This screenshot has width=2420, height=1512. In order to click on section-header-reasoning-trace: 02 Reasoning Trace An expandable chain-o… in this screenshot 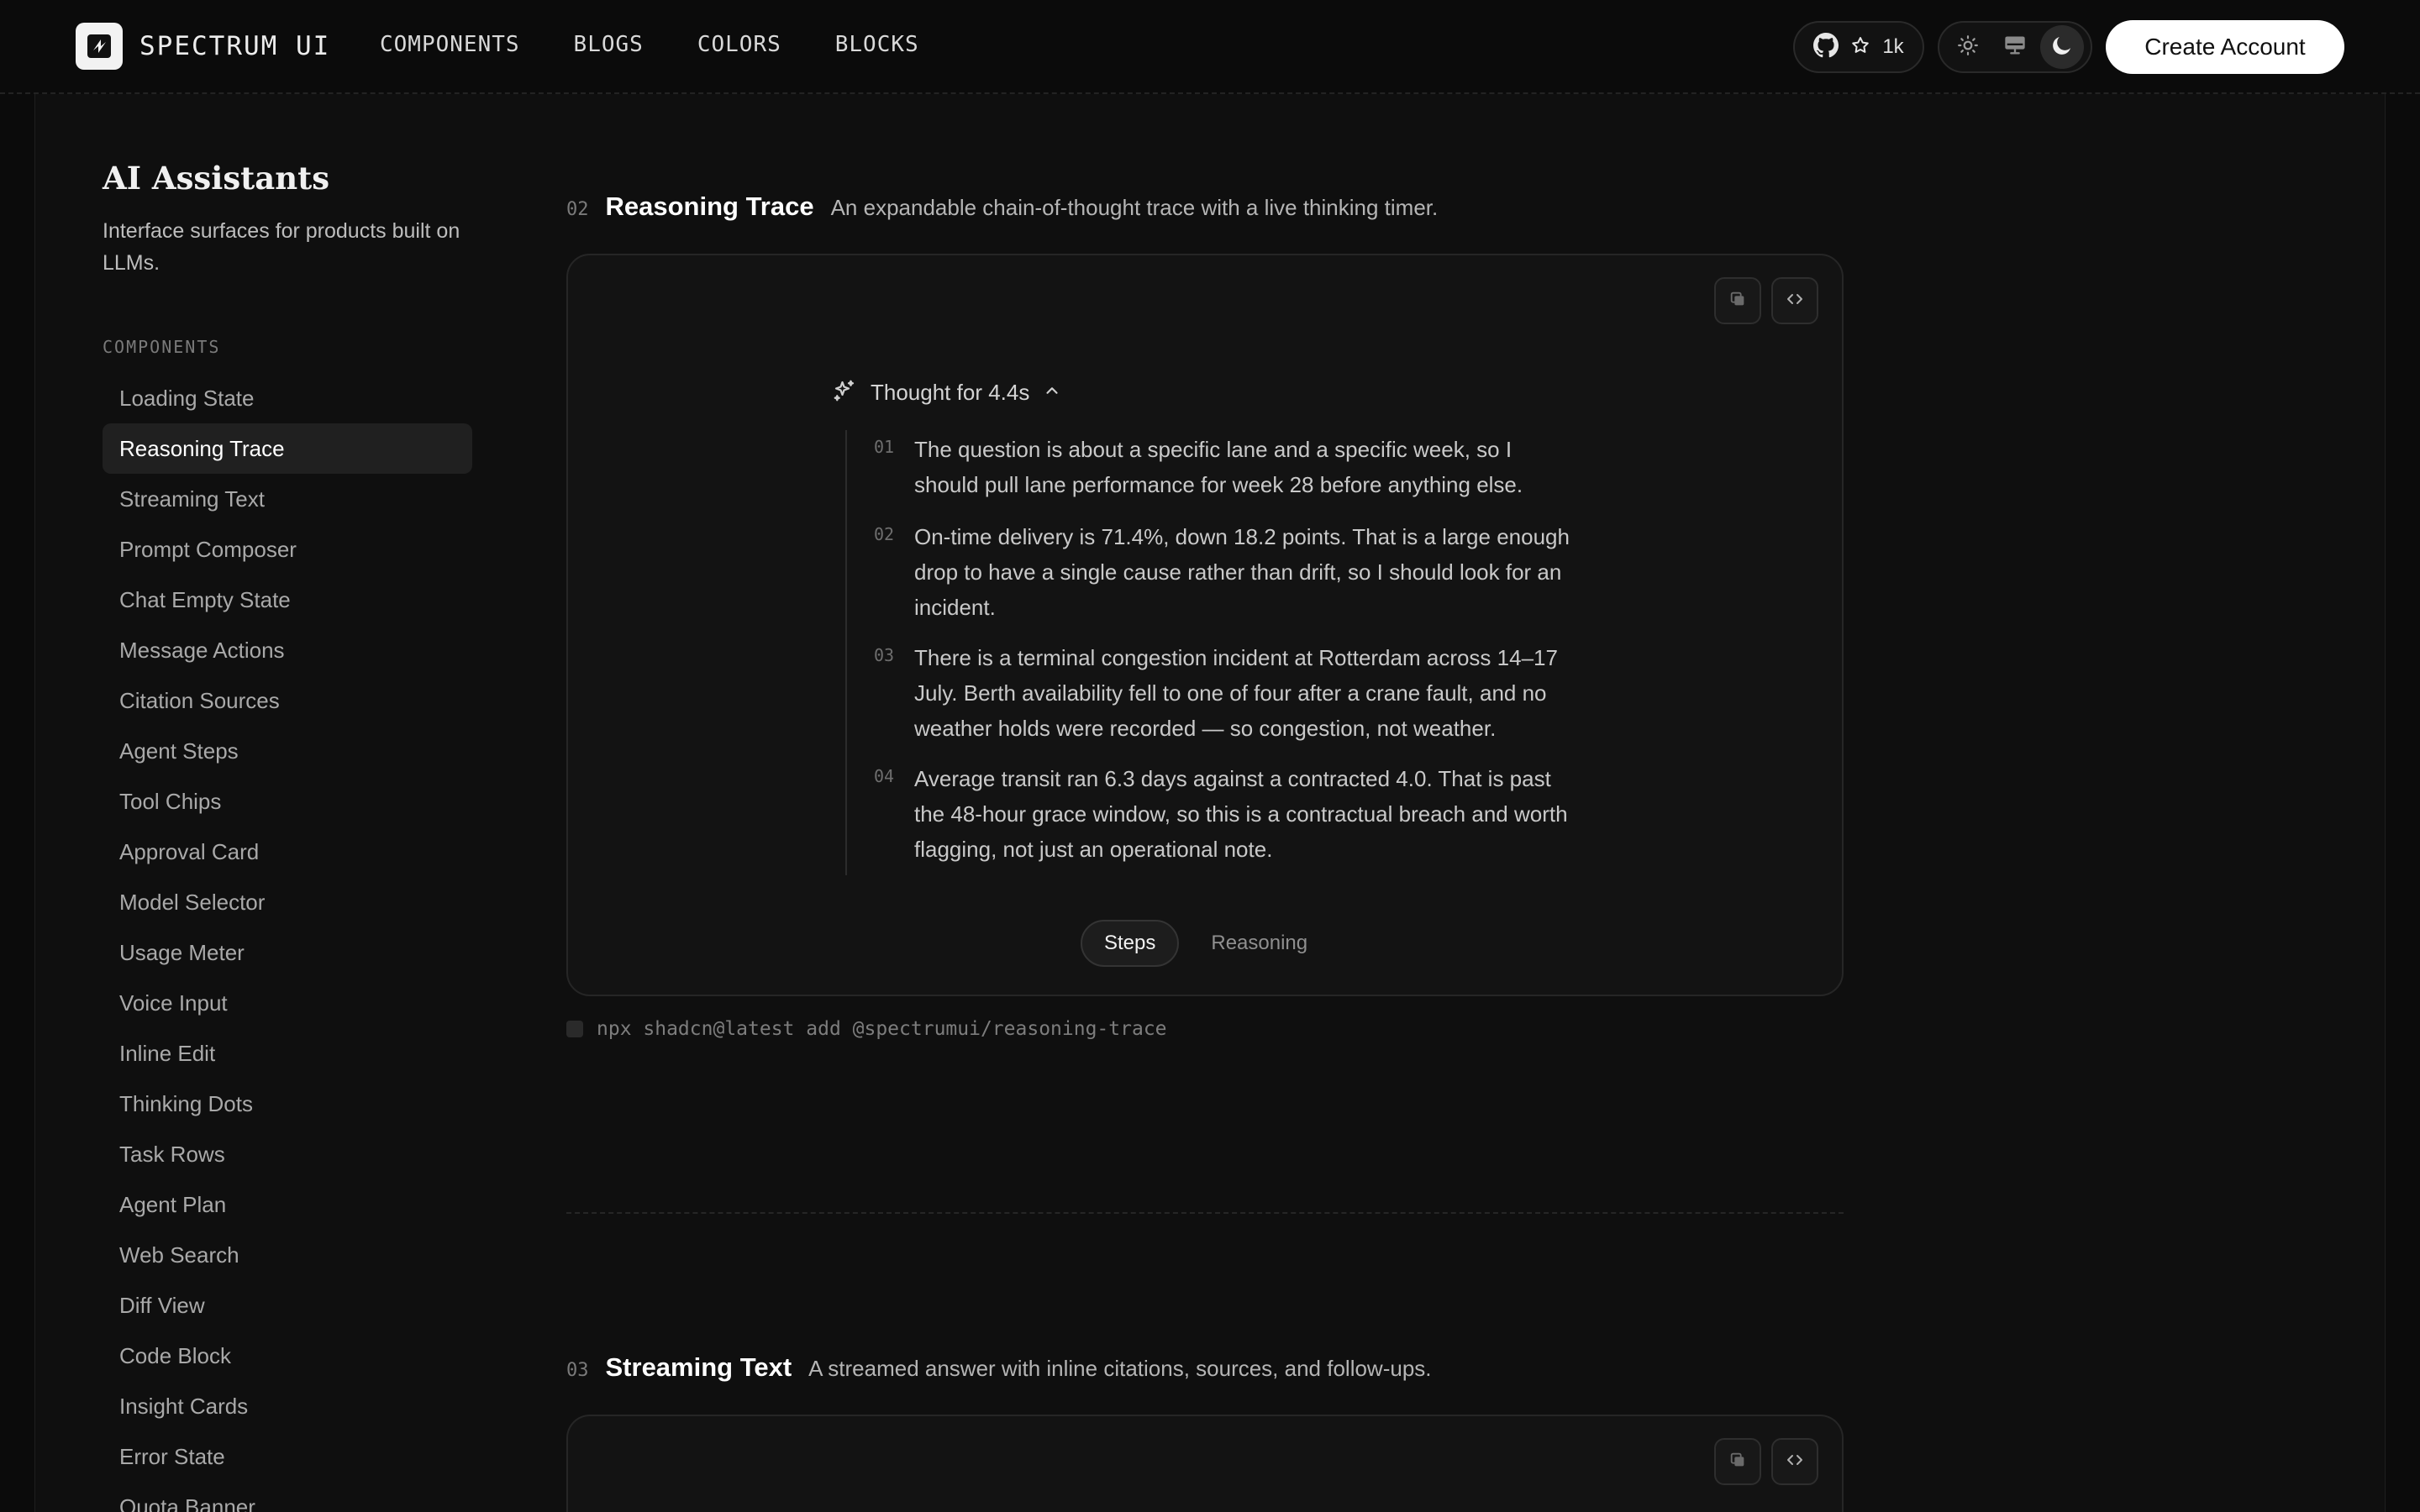, I will do `click(1002, 207)`.